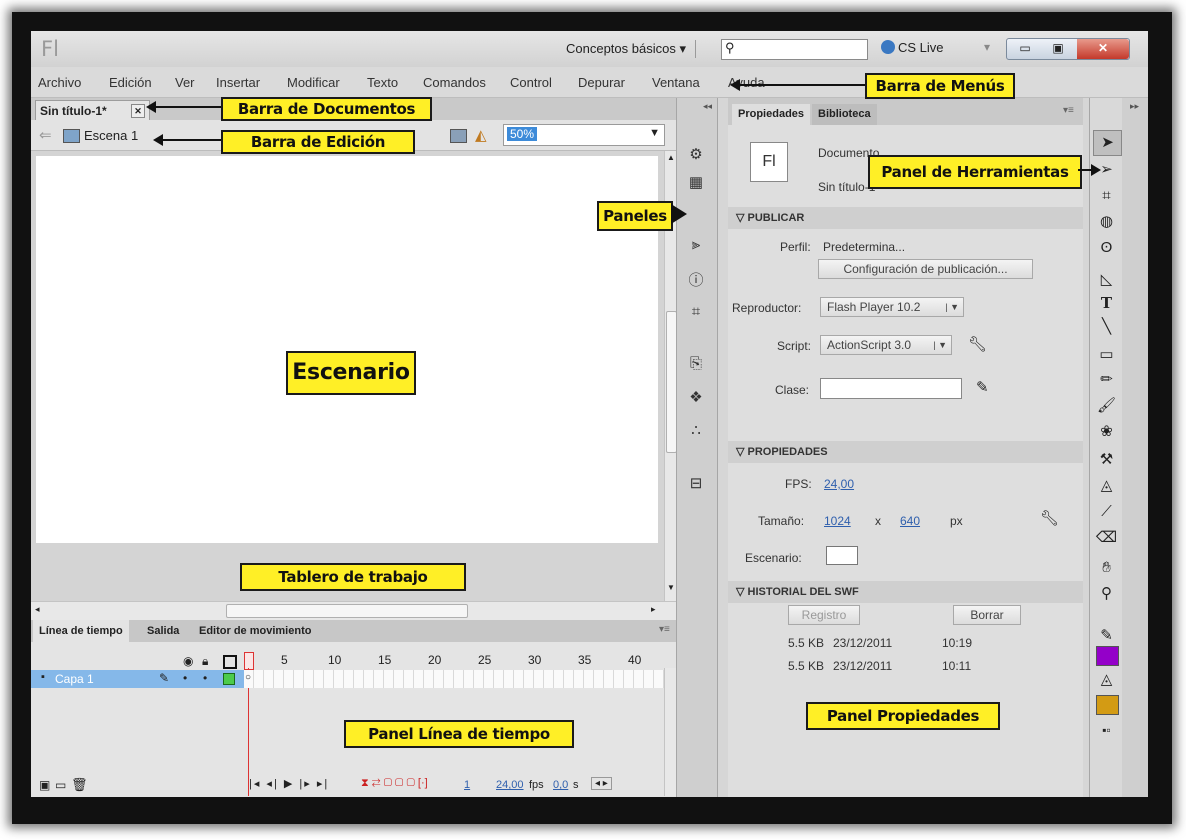 This screenshot has height=840, width=1186. I want to click on frame-cells, so click(454, 679).